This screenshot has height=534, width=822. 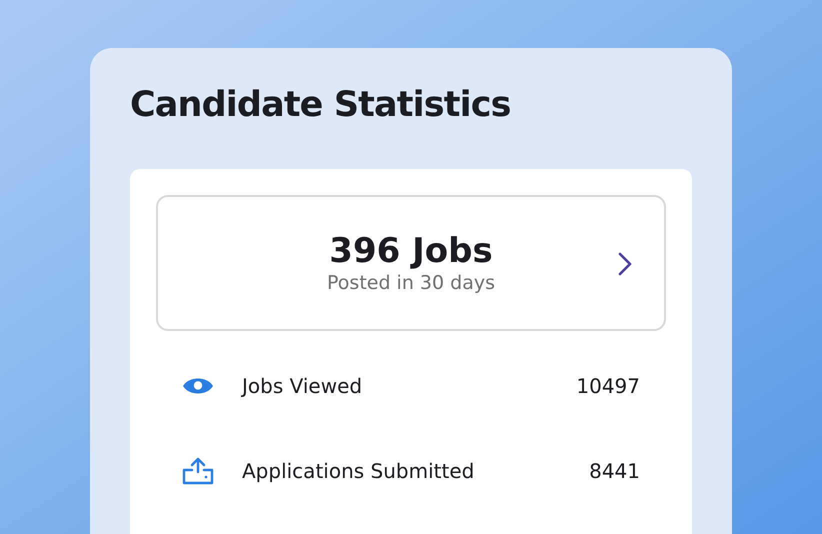 What do you see at coordinates (625, 264) in the screenshot?
I see `chevron-right-icon` at bounding box center [625, 264].